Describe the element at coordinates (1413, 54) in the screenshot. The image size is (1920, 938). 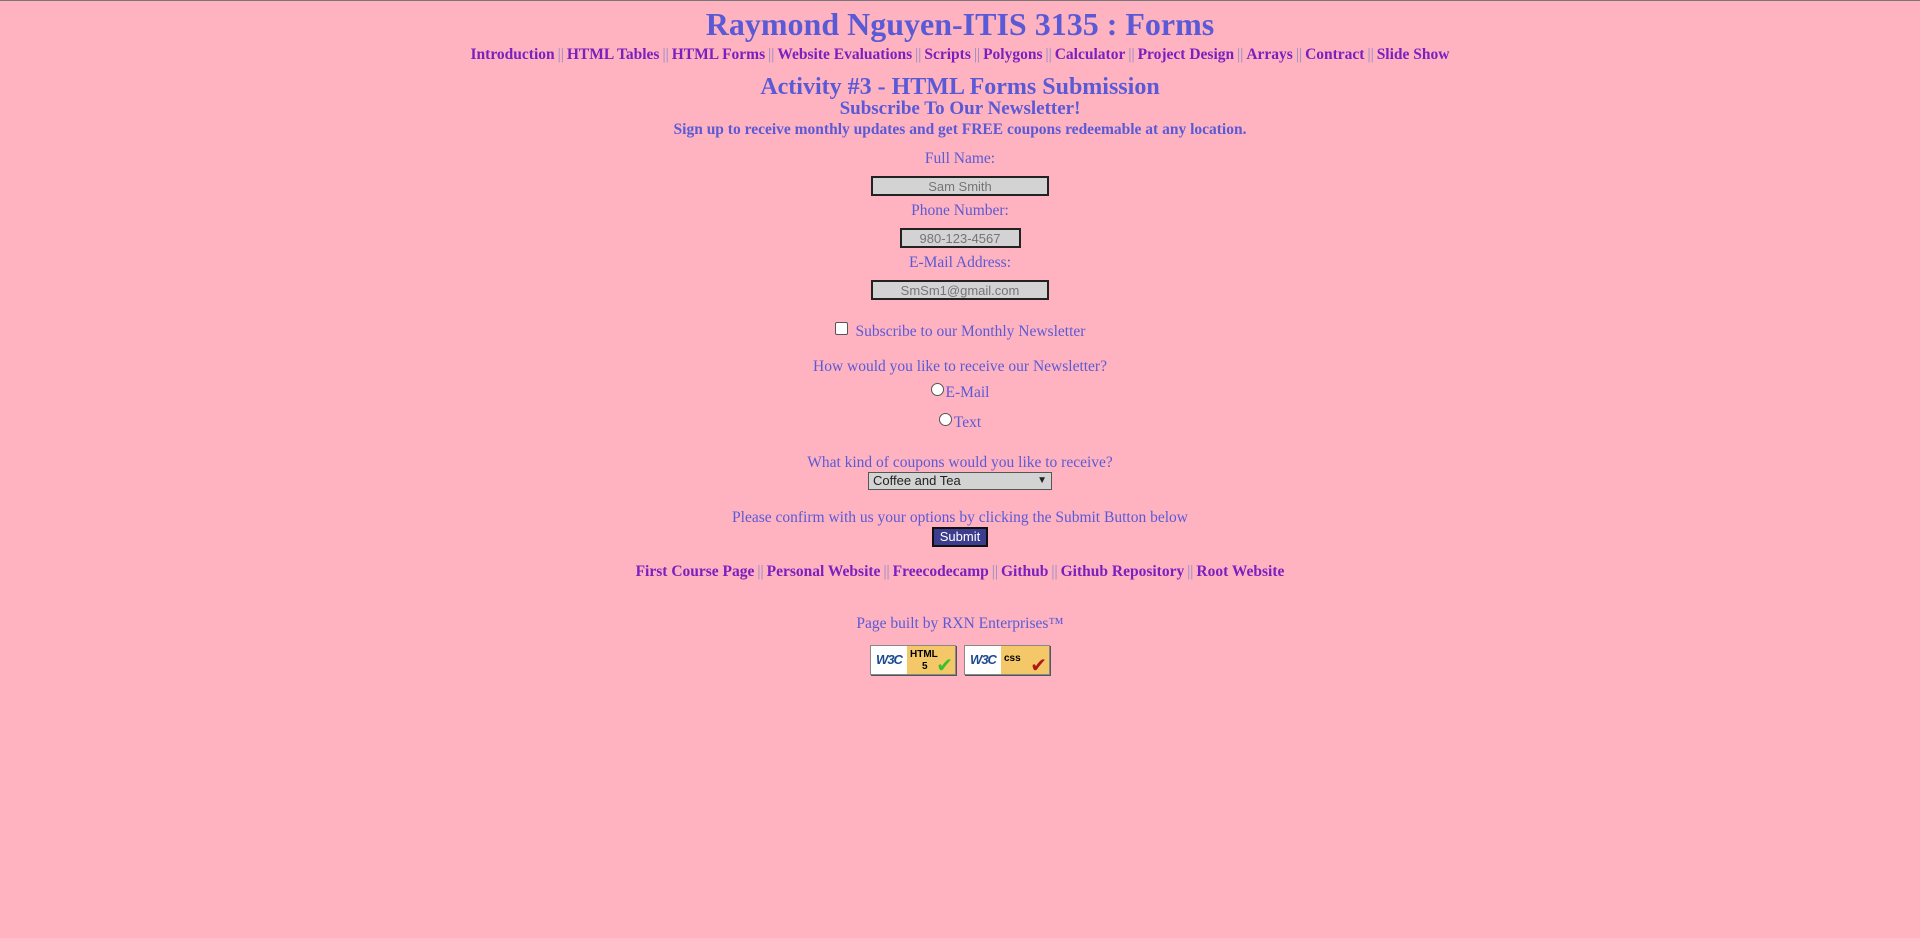
I see `nav-slide-show: Slide Show` at that location.